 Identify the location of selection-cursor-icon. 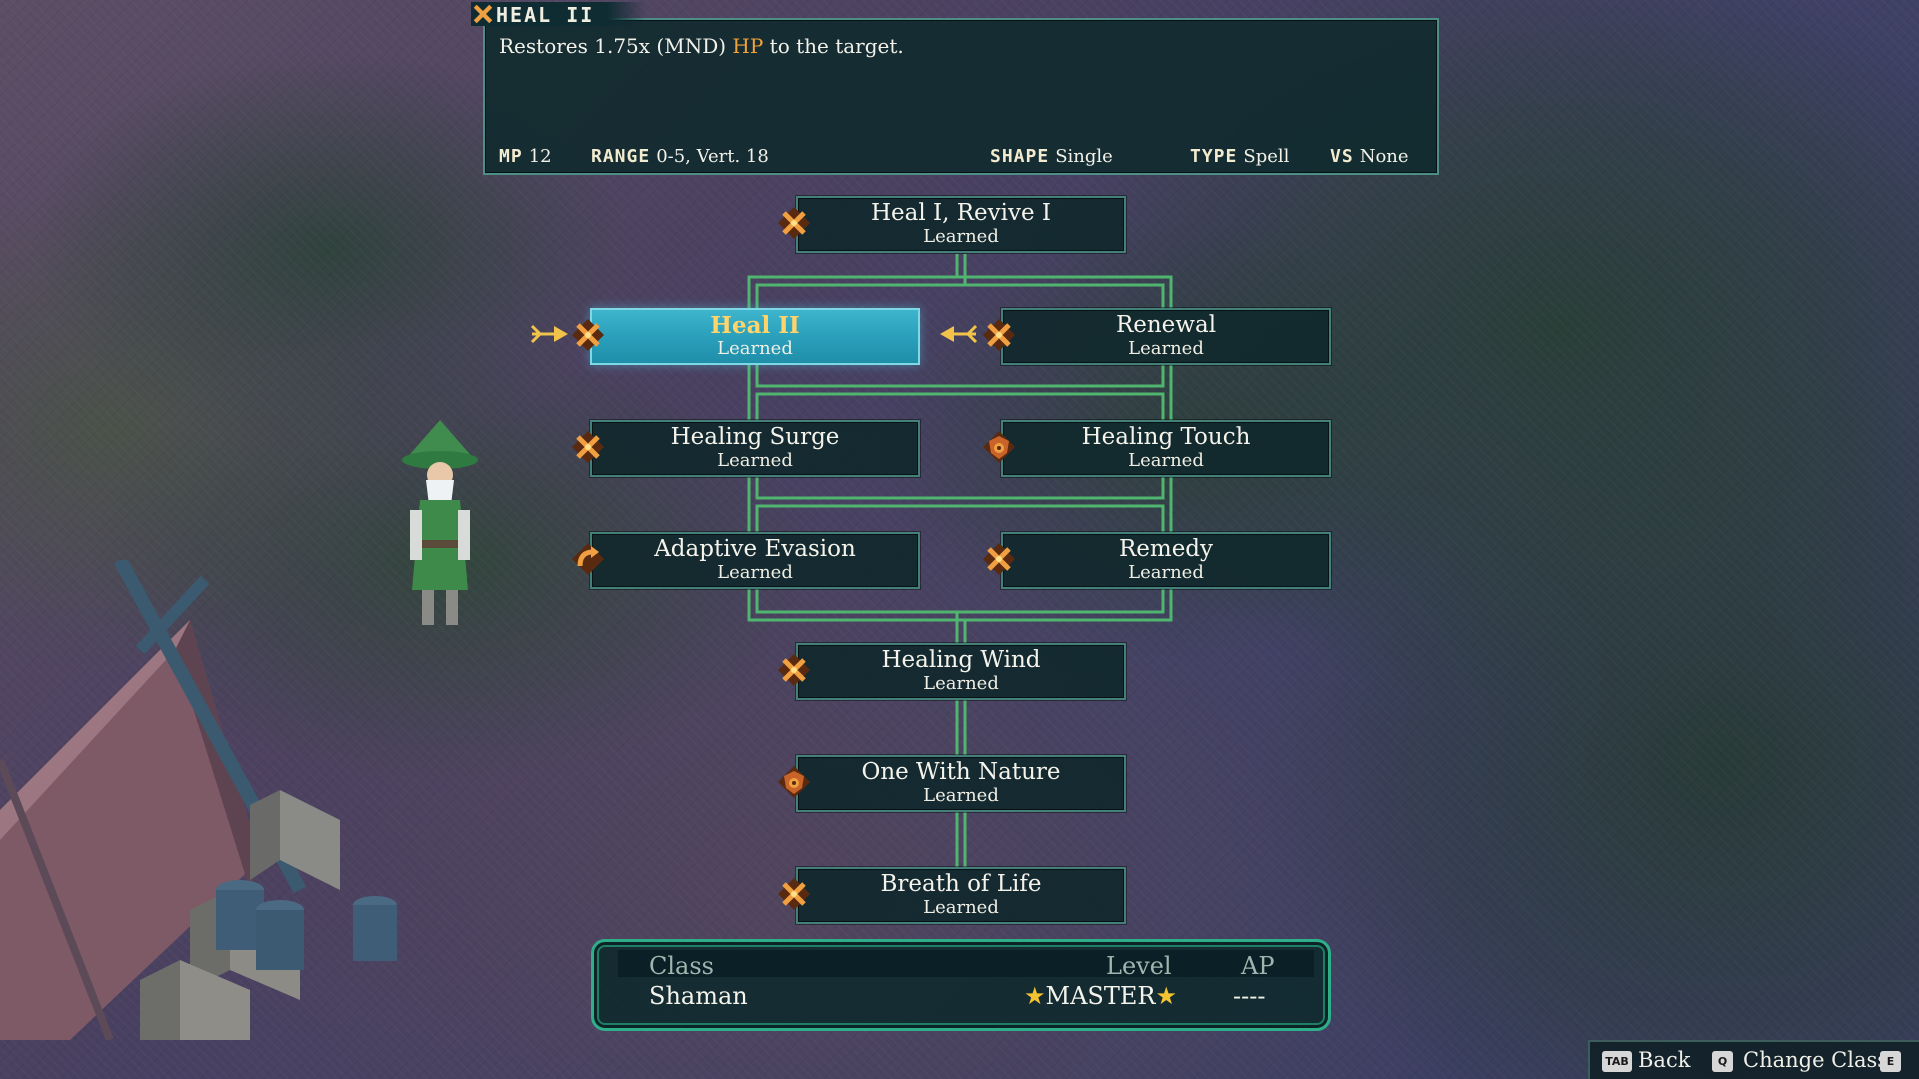
(549, 334).